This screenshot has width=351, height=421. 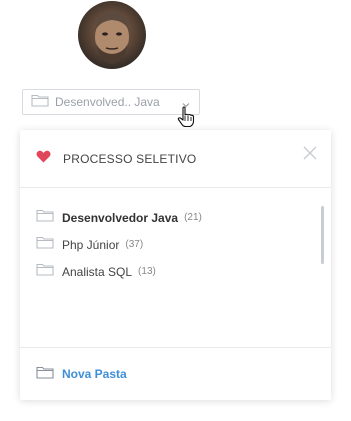 What do you see at coordinates (97, 271) in the screenshot?
I see `folder-item-name: Analista SQL` at bounding box center [97, 271].